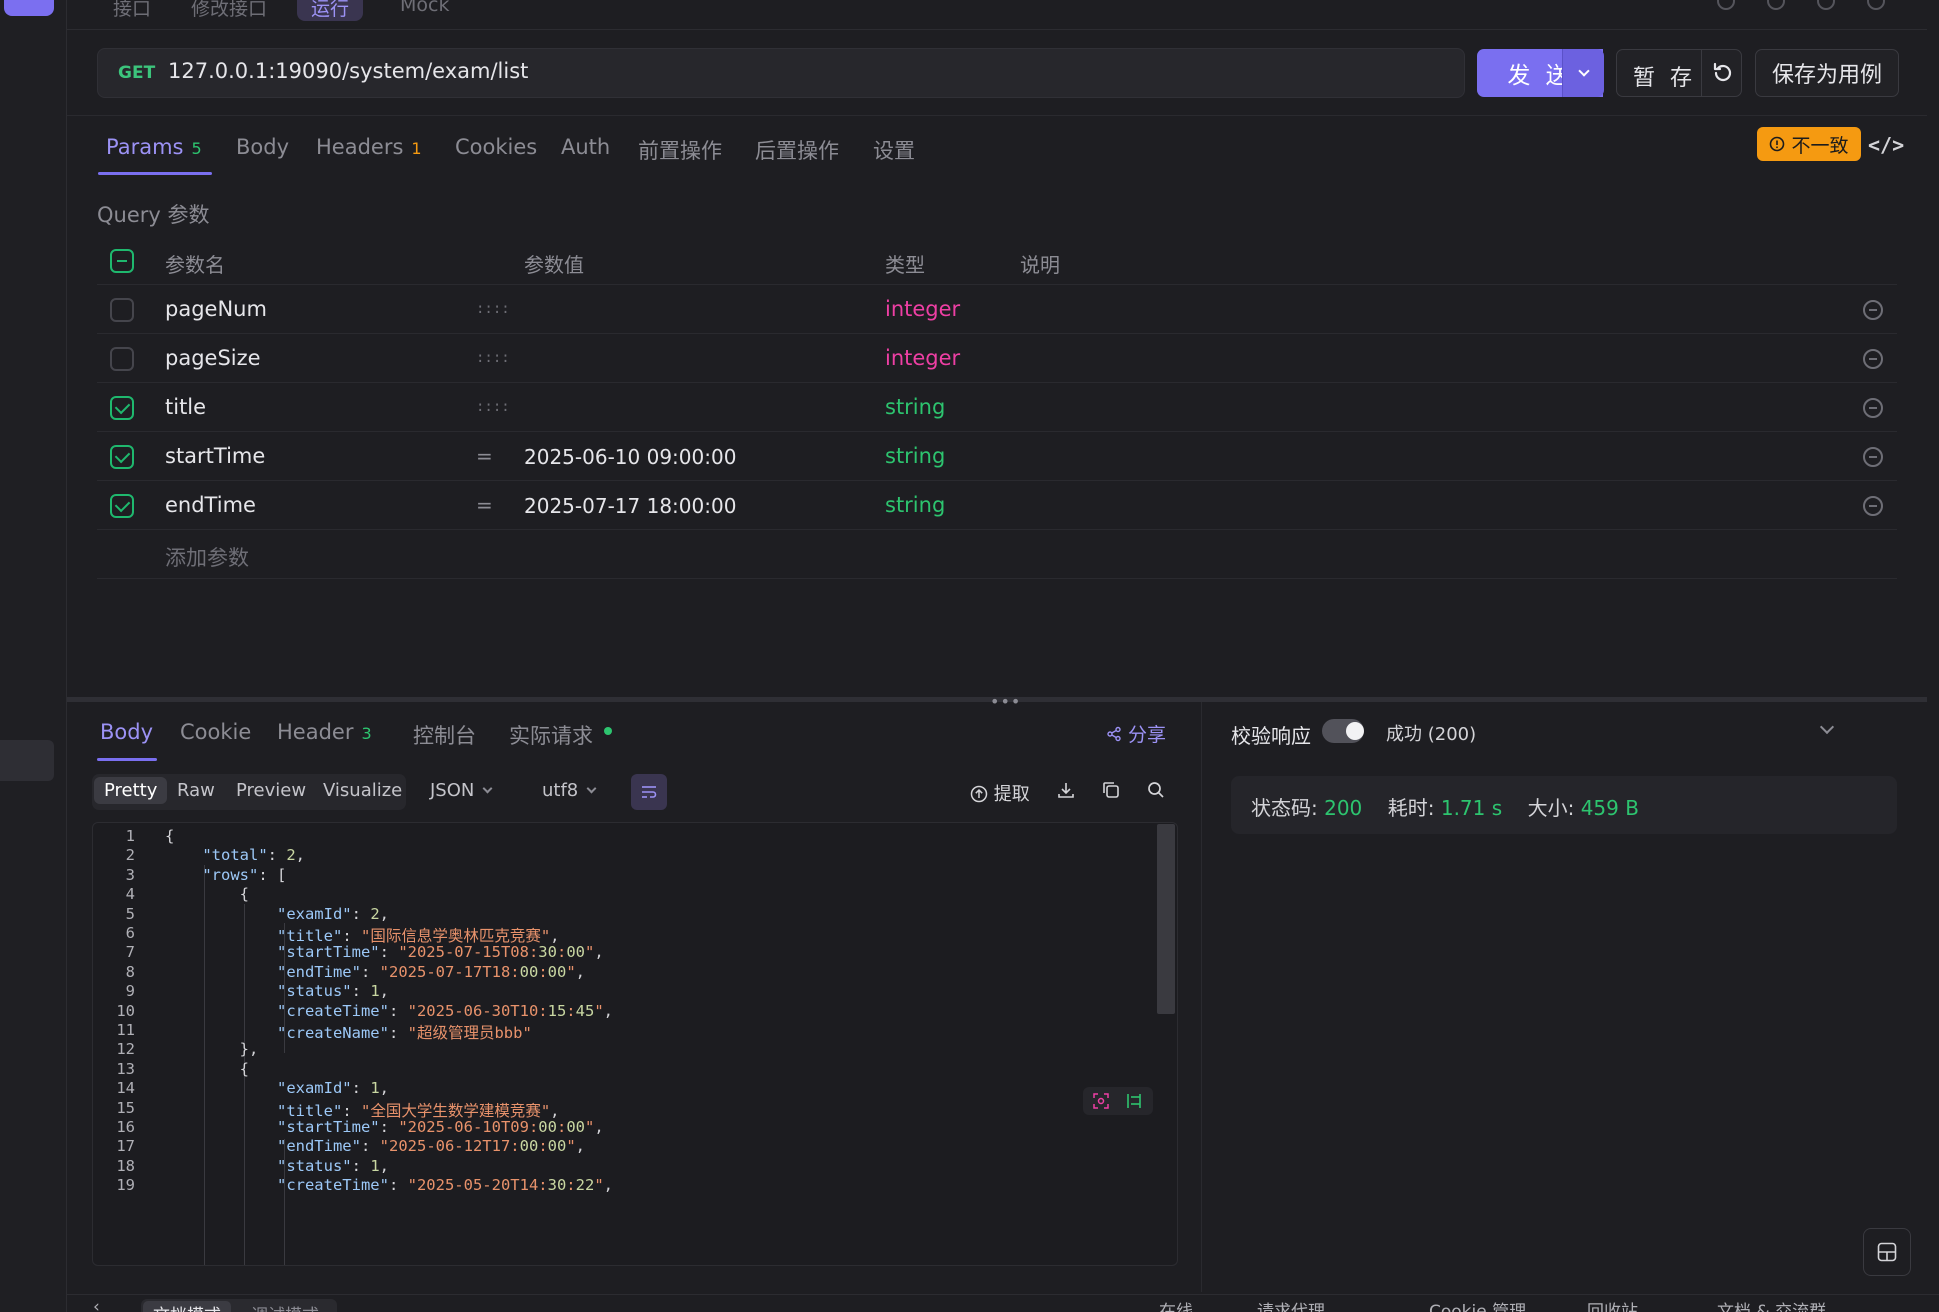 The width and height of the screenshot is (1939, 1312). I want to click on recycle-bin: 回收站, so click(1612, 1304).